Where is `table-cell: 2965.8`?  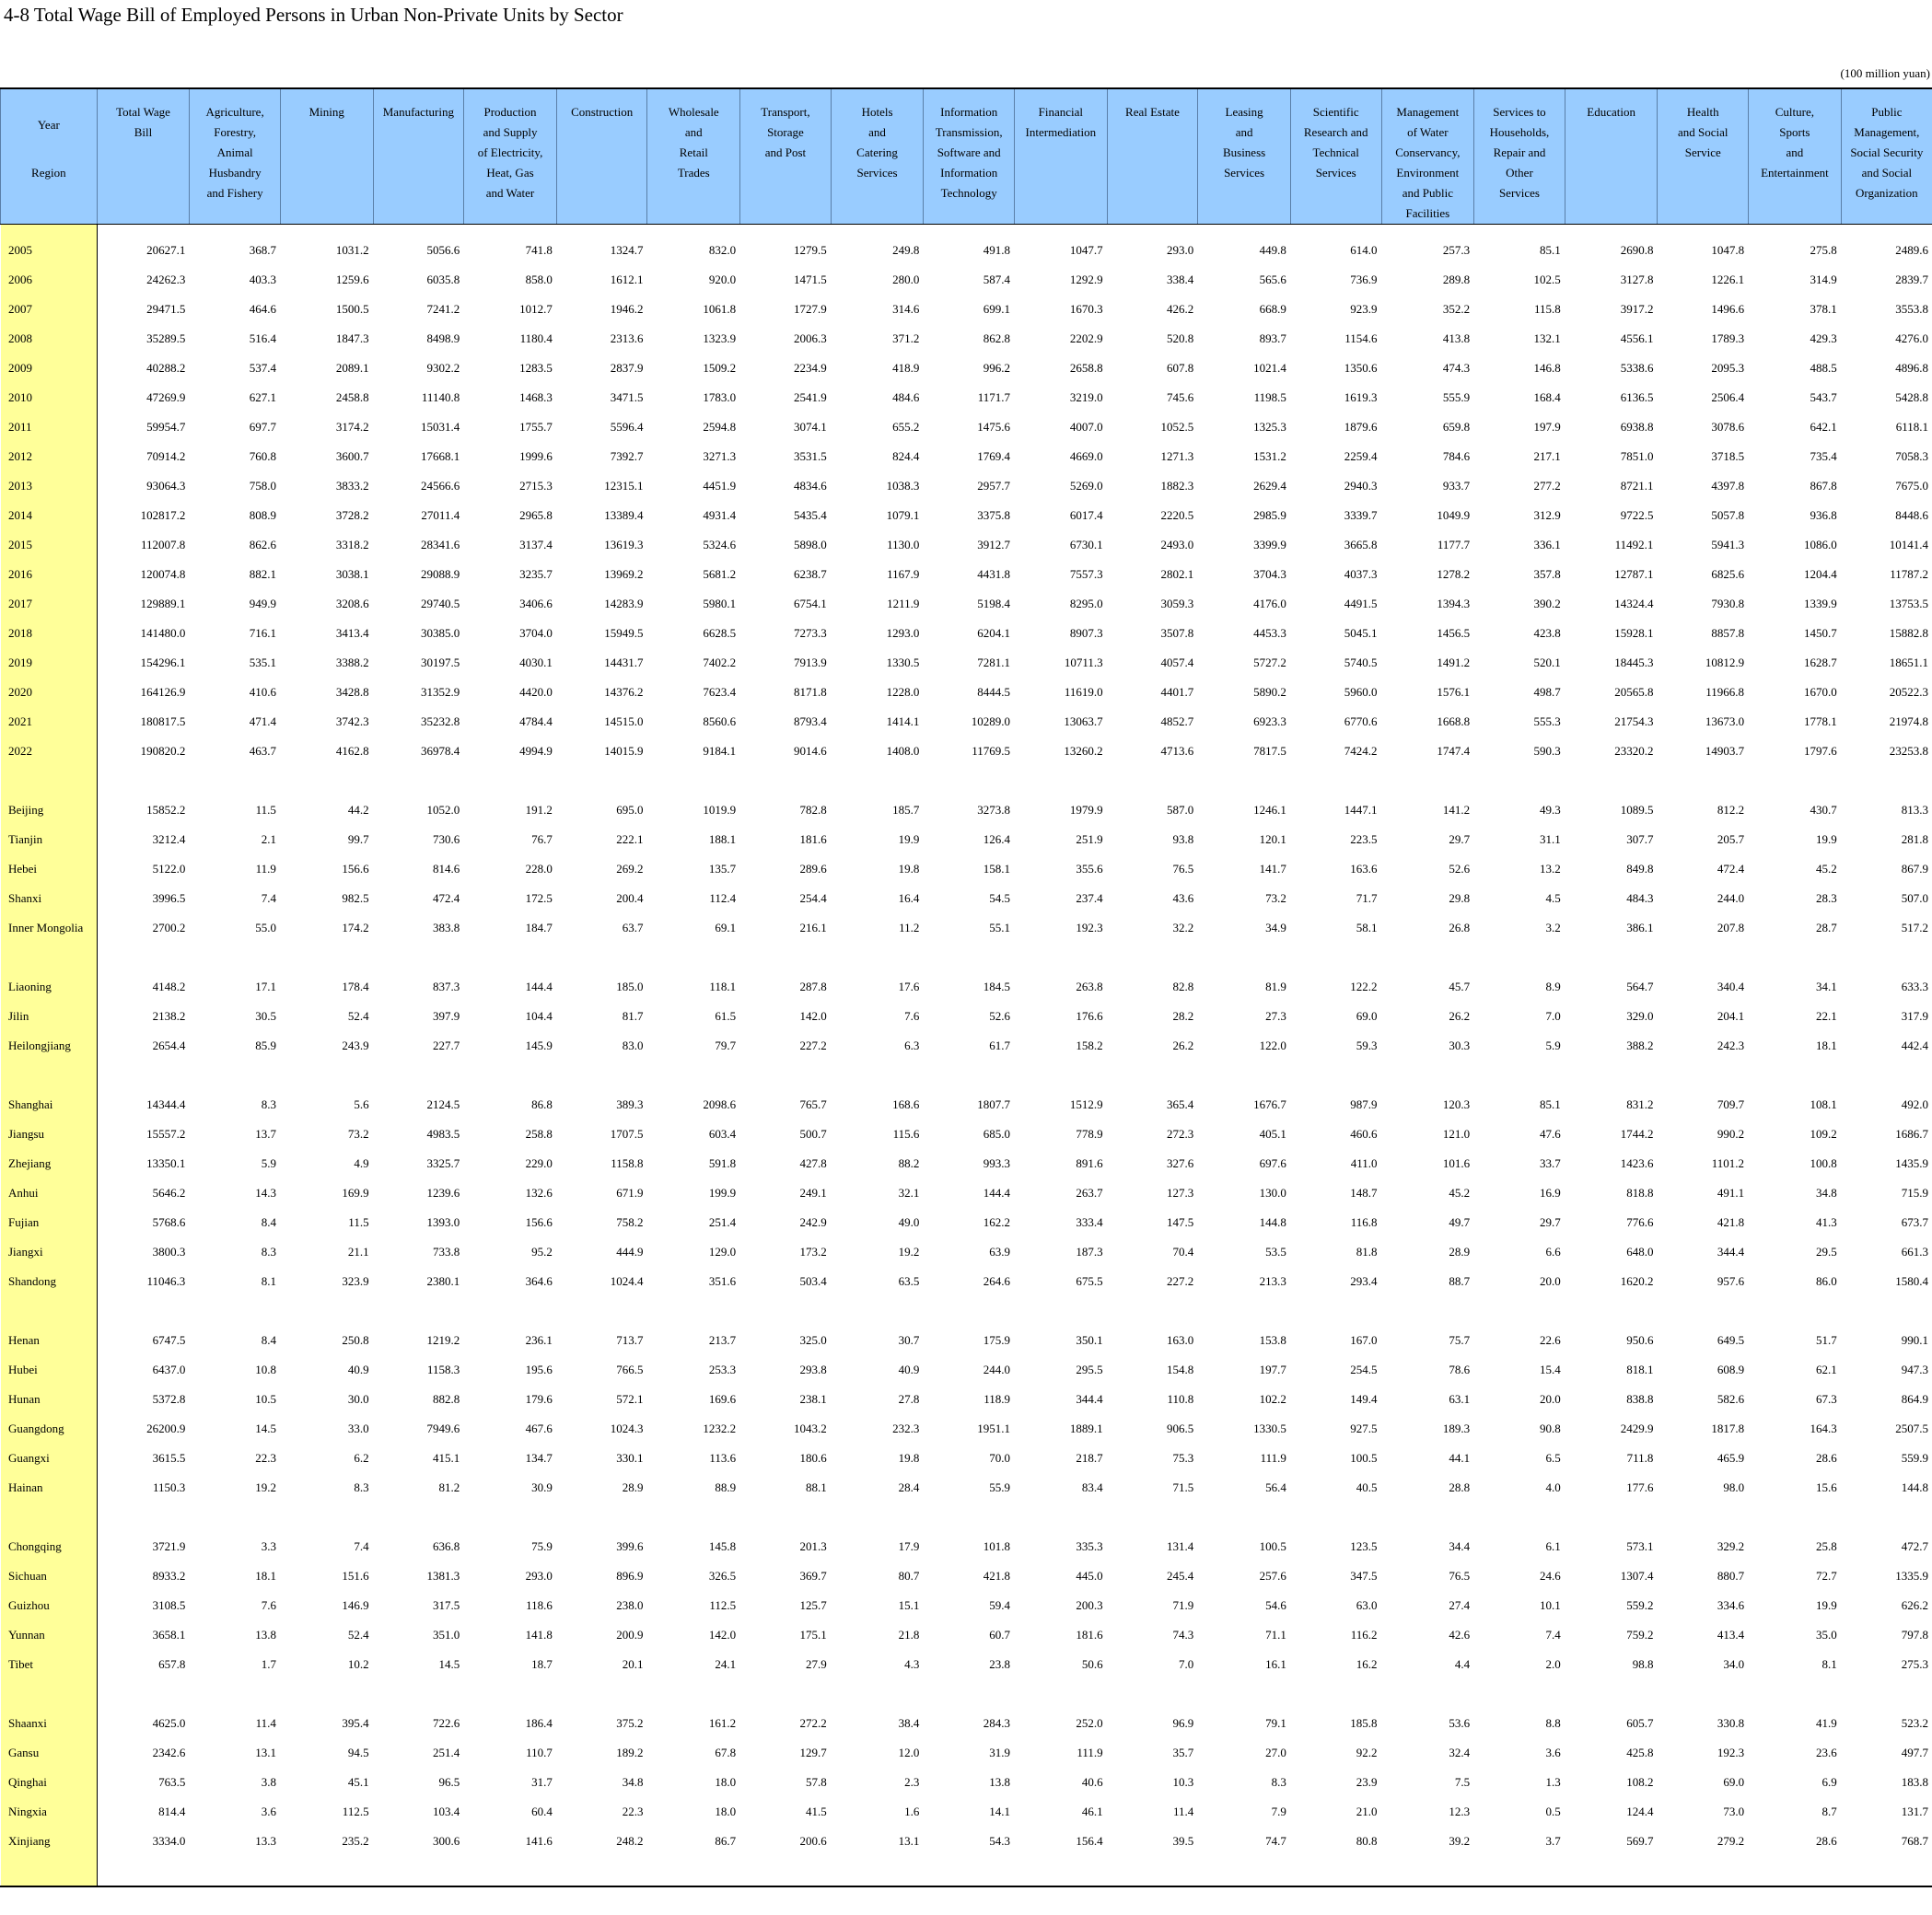
table-cell: 2965.8 is located at coordinates (536, 515).